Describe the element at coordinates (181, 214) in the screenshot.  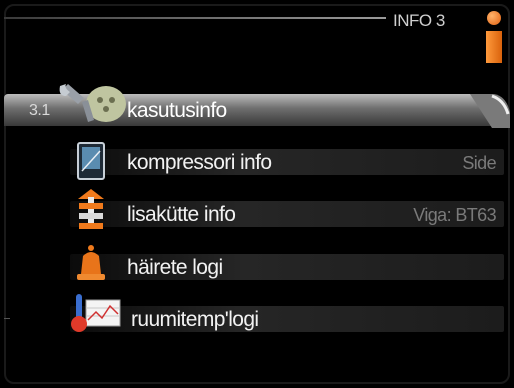
I see `menu-item-label: lisakütte info` at that location.